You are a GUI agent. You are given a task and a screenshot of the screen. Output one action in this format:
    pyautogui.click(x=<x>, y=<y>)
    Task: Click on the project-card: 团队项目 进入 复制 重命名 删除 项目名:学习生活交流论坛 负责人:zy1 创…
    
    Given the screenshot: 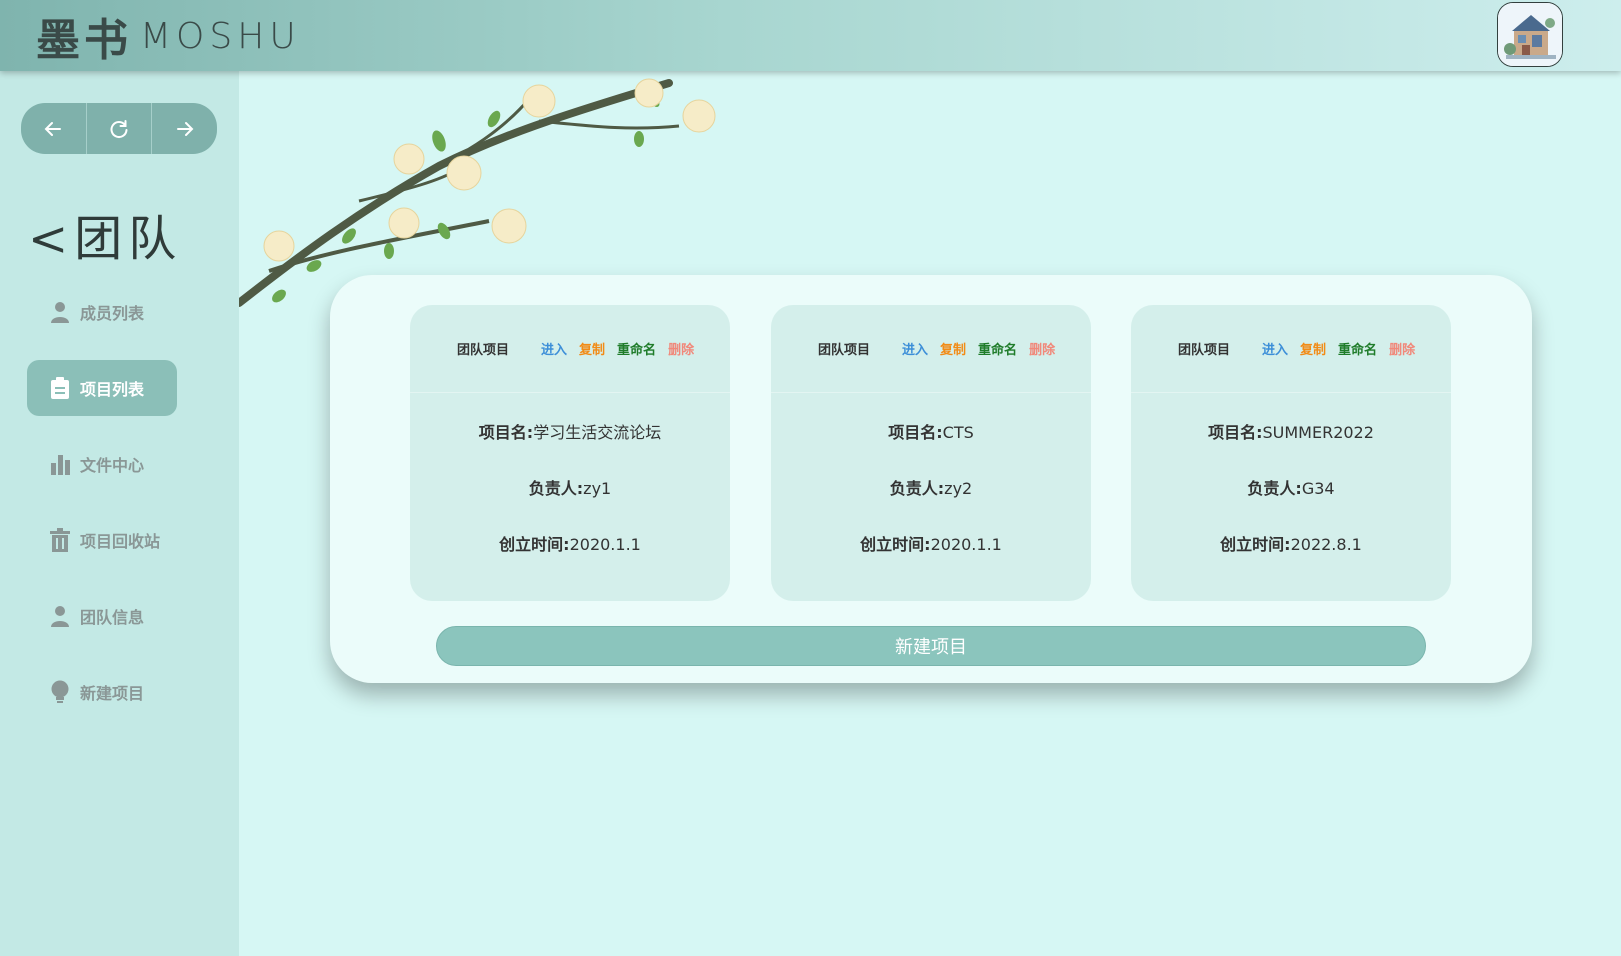 What is the action you would take?
    pyautogui.click(x=570, y=453)
    